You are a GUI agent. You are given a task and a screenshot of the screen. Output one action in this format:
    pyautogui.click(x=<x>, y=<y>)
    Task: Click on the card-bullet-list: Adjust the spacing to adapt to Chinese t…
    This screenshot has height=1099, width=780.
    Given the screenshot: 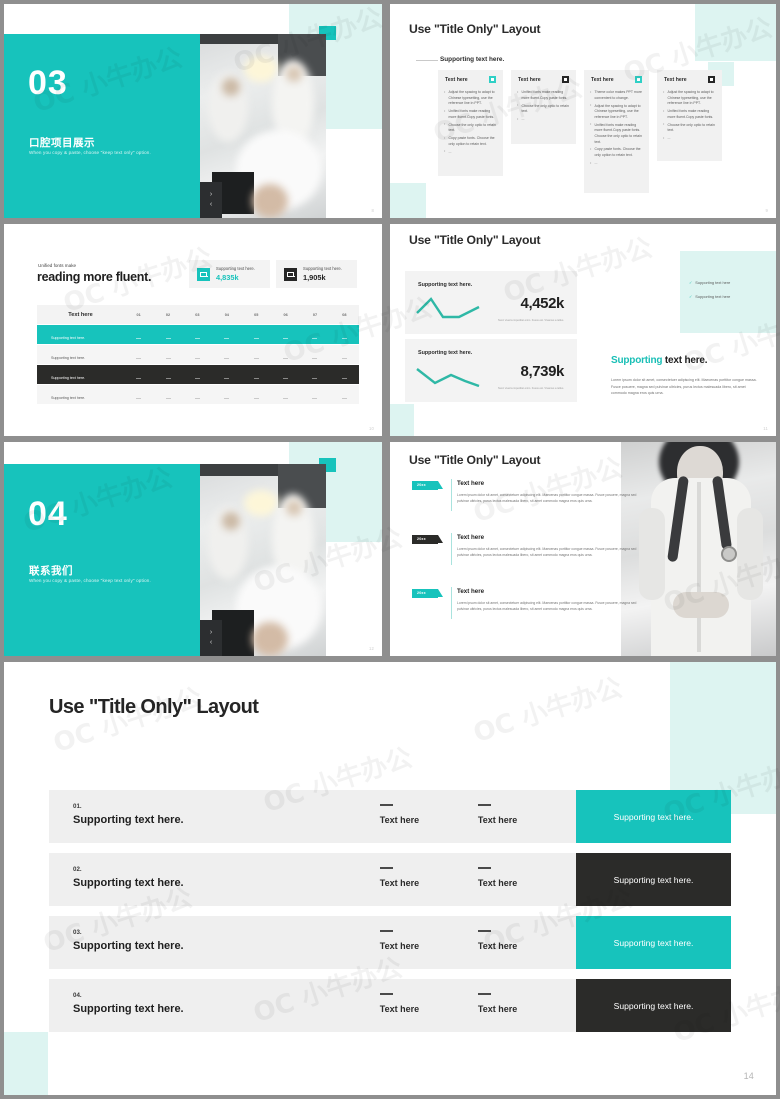 What is the action you would take?
    pyautogui.click(x=690, y=117)
    